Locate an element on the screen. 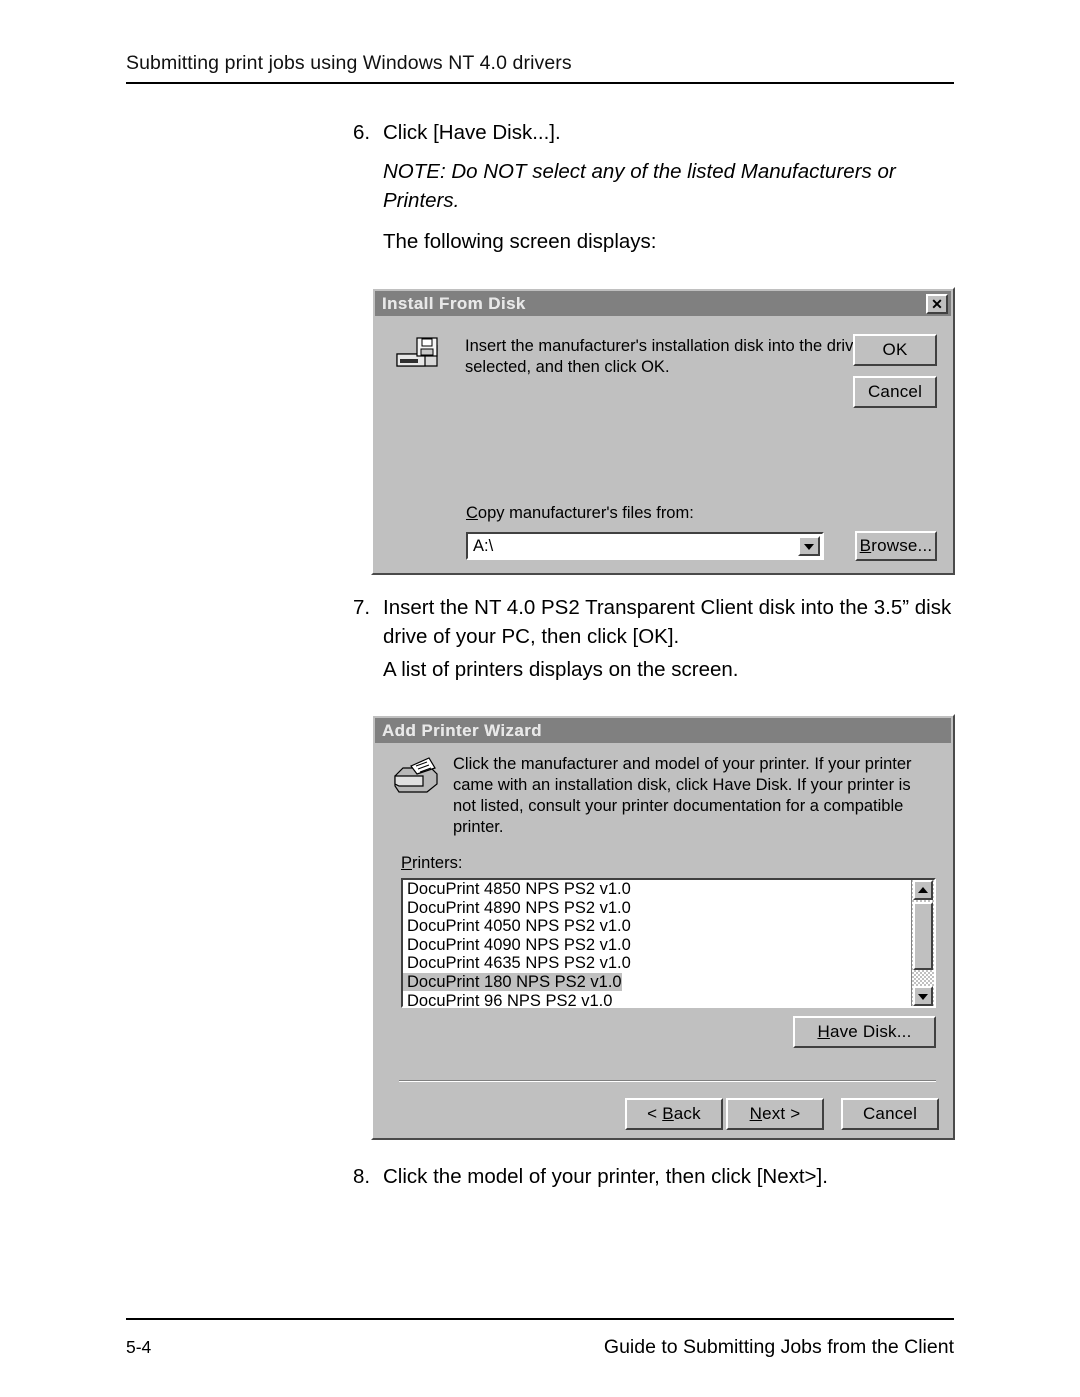 Image resolution: width=1080 pixels, height=1397 pixels. floppy-drive-icon is located at coordinates (418, 356).